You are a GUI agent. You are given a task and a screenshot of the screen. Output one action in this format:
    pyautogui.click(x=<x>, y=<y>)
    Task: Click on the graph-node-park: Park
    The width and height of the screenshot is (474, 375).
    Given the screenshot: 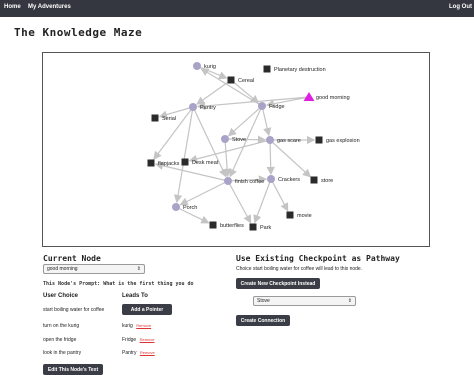 What is the action you would take?
    pyautogui.click(x=260, y=227)
    